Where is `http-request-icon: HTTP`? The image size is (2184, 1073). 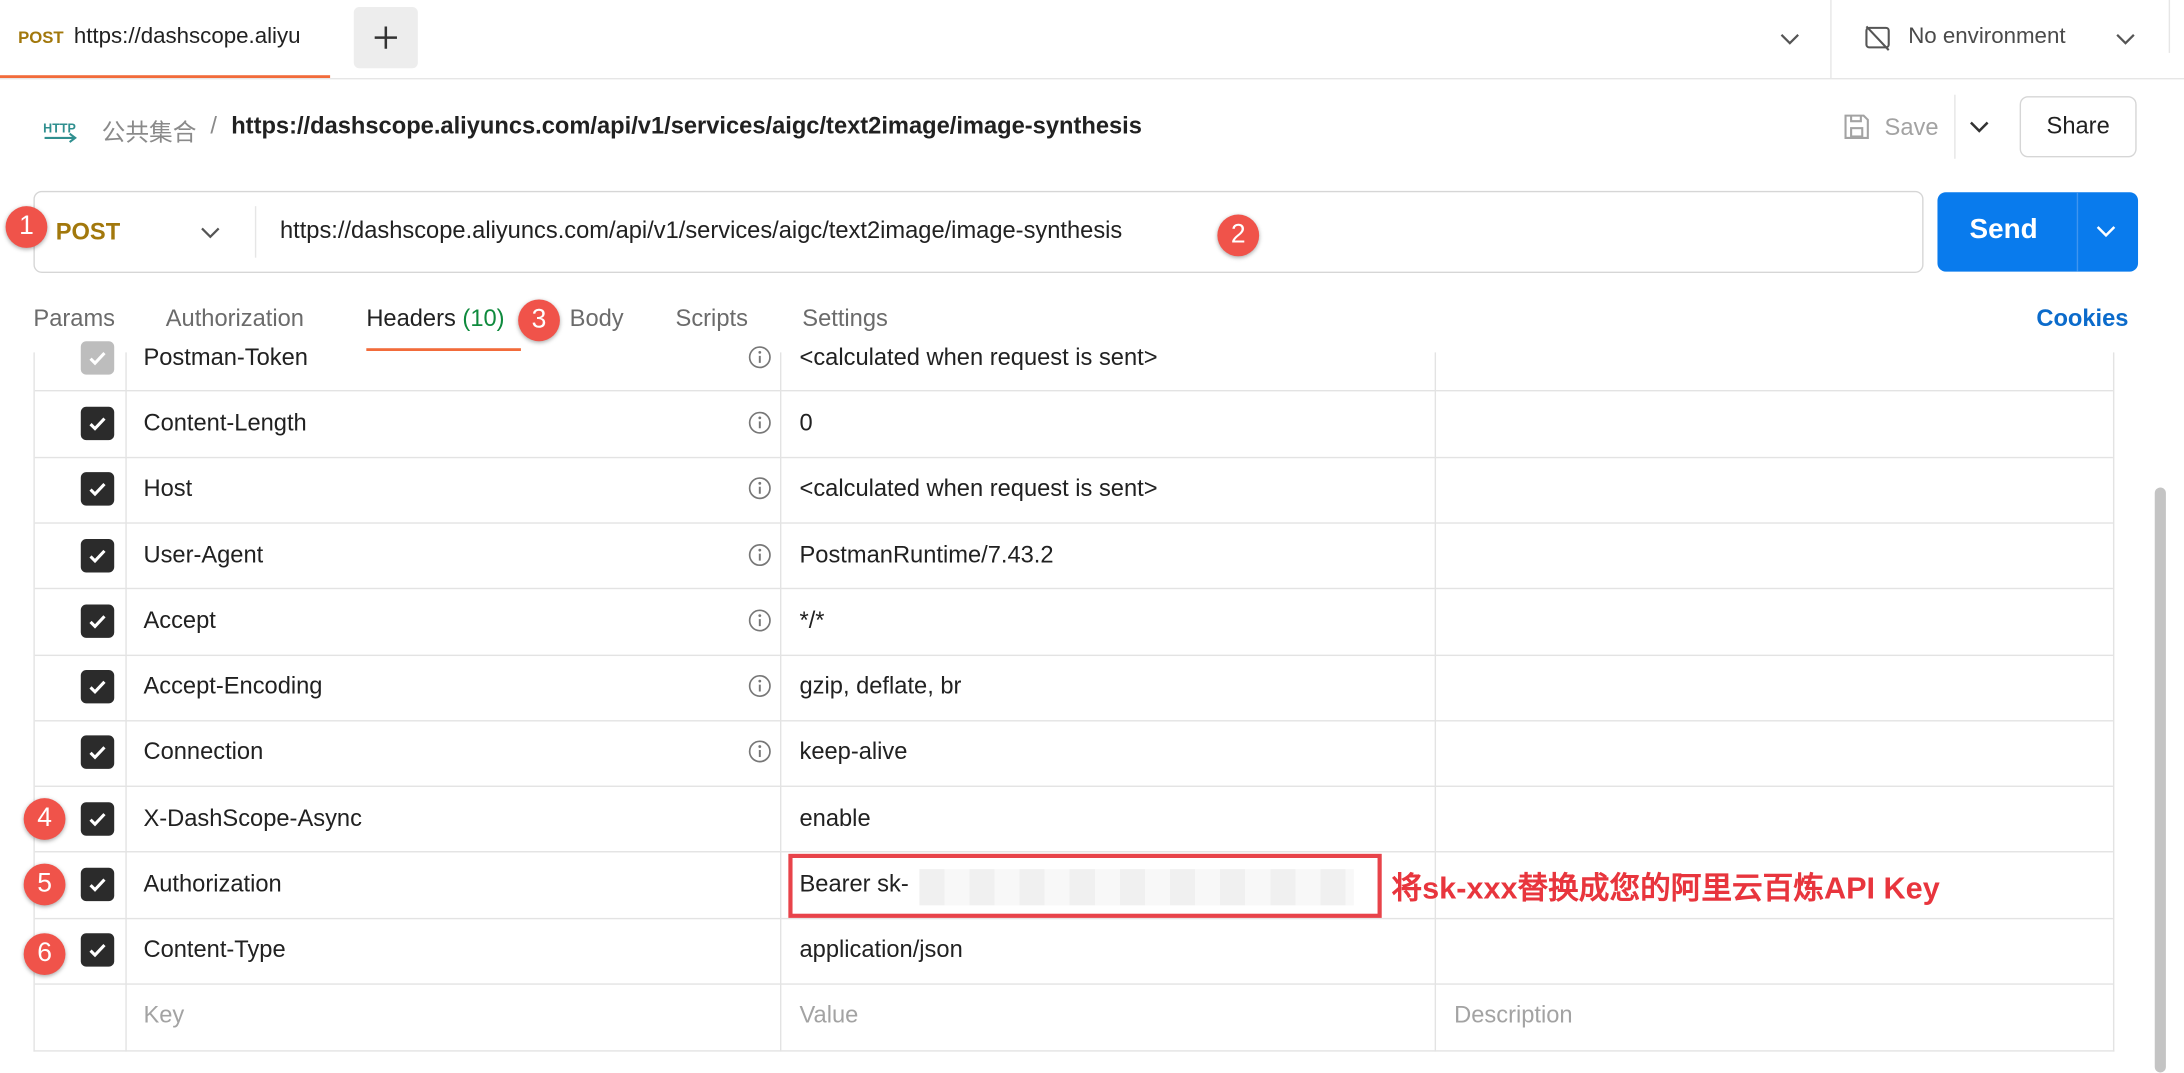
http-request-icon: HTTP is located at coordinates (60, 132).